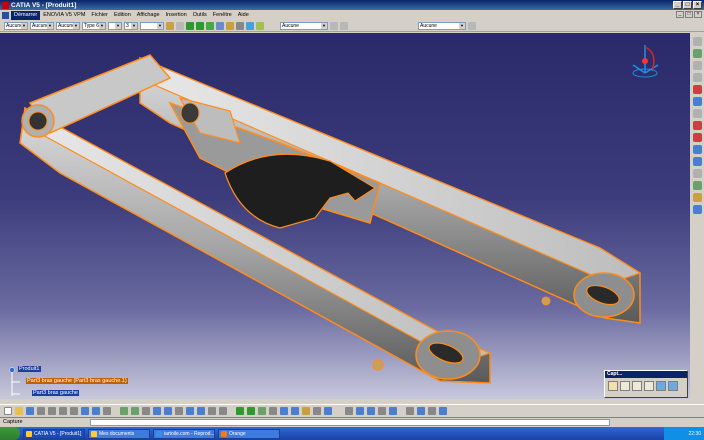  Describe the element at coordinates (260, 25) in the screenshot. I see `update-icon` at that location.